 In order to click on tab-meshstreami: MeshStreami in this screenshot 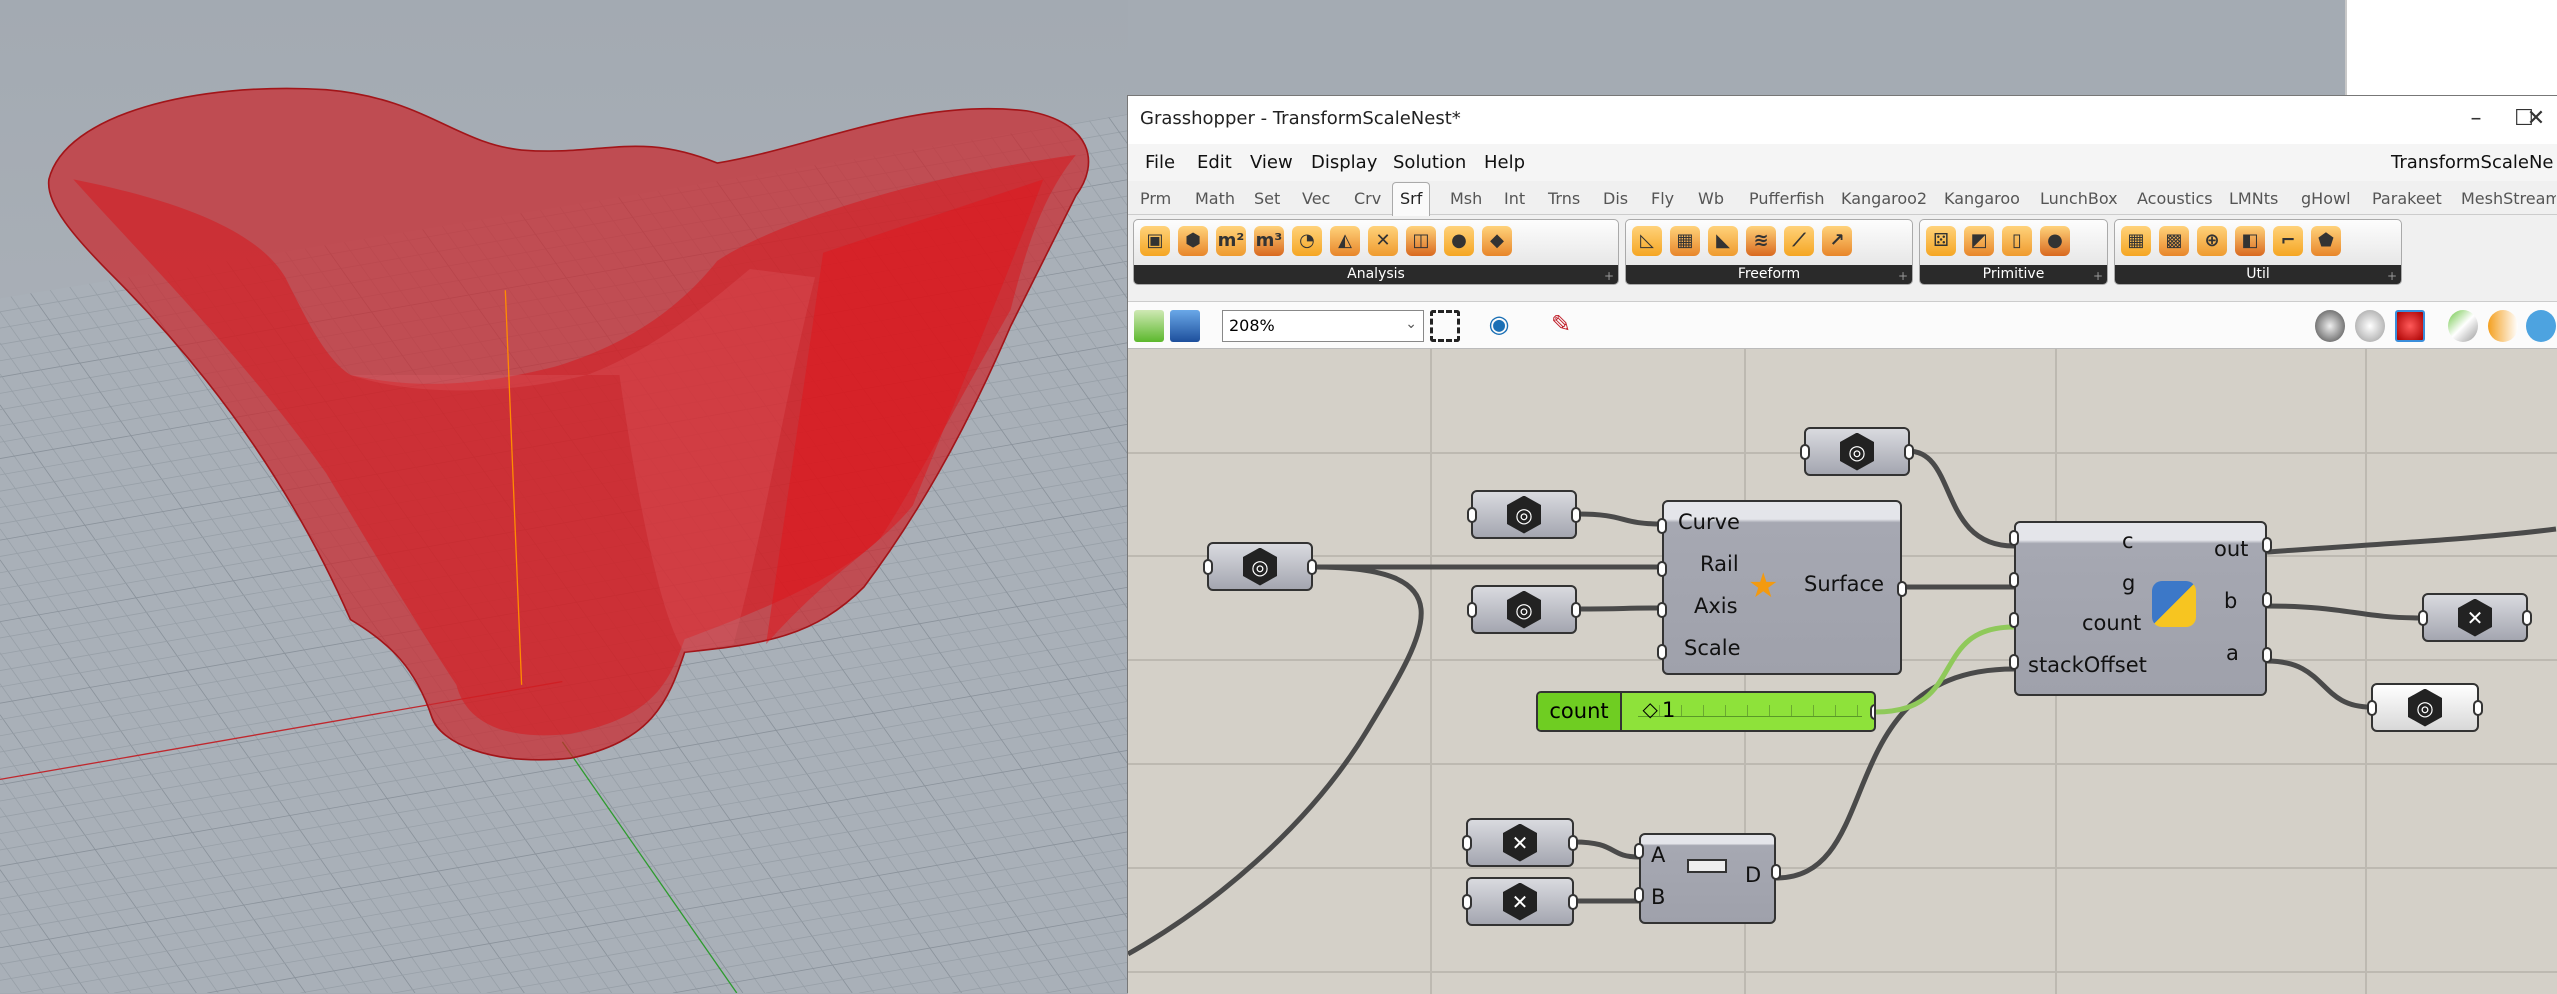, I will do `click(2508, 198)`.